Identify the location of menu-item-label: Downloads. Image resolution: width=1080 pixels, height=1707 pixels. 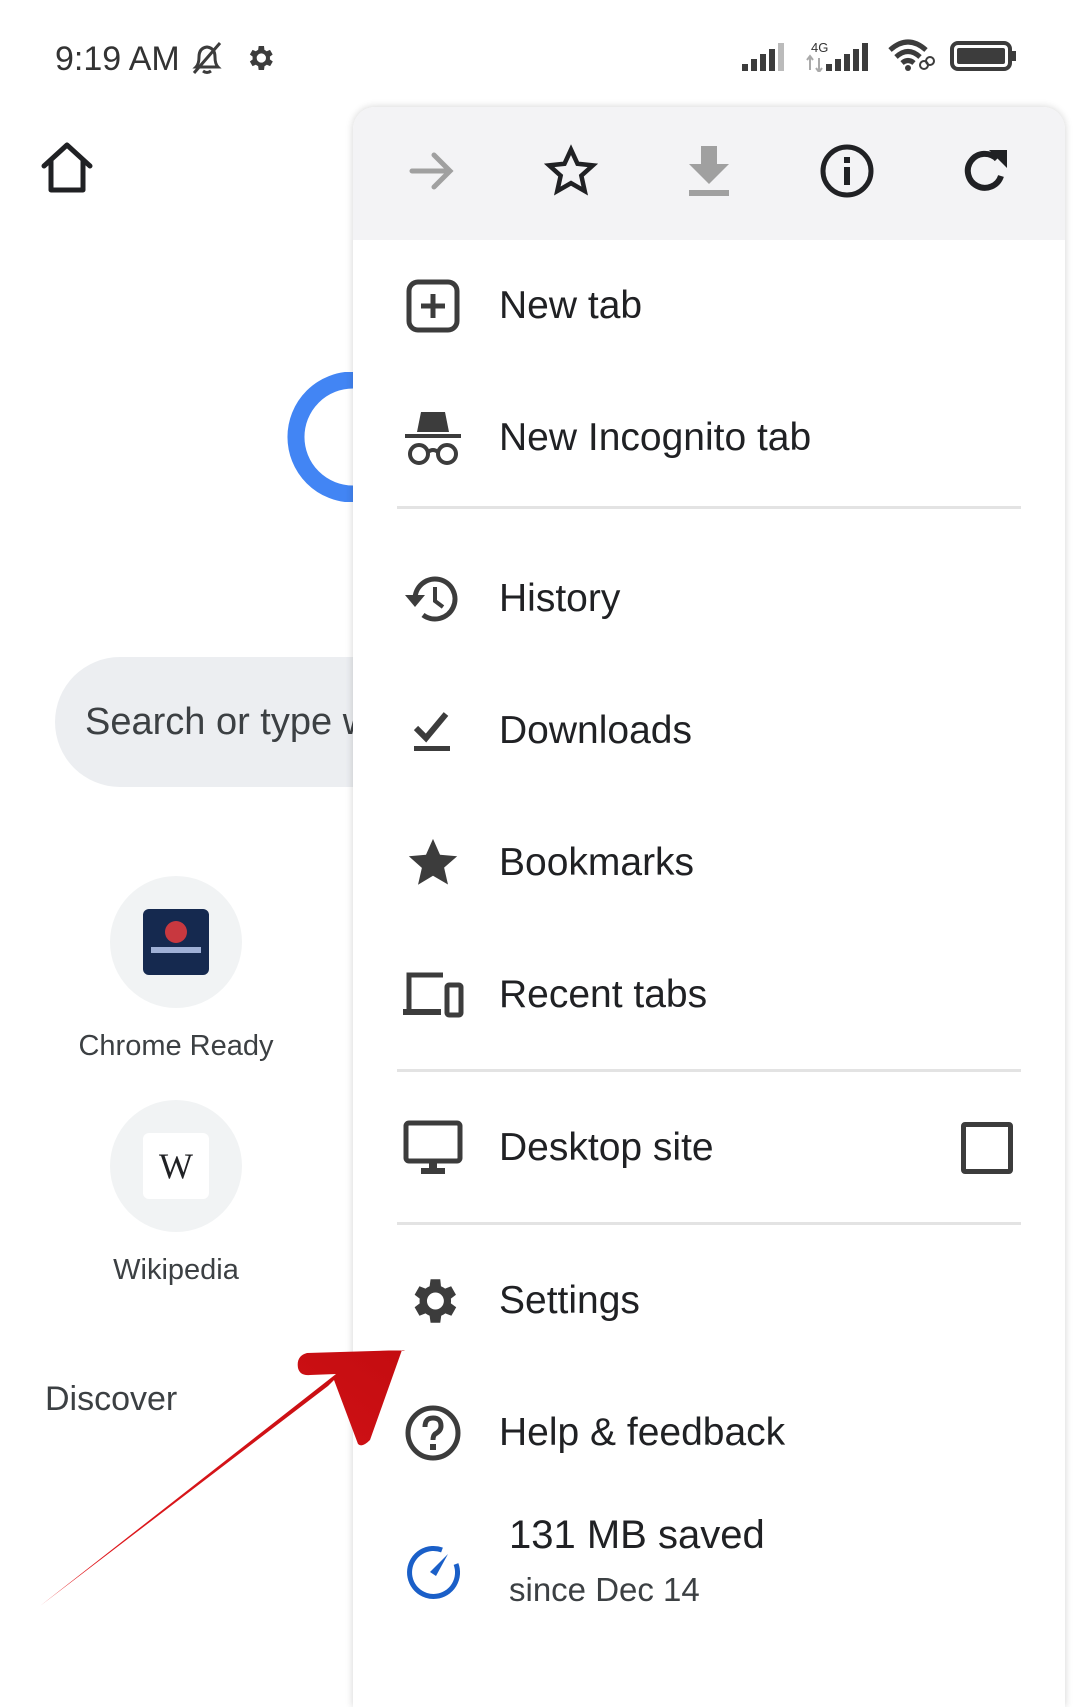
(595, 730).